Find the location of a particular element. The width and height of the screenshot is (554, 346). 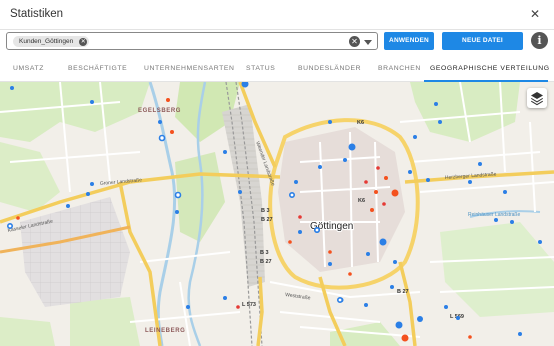

select-file-button: NEUE DATEI AUSWÄHLEN is located at coordinates (482, 47).